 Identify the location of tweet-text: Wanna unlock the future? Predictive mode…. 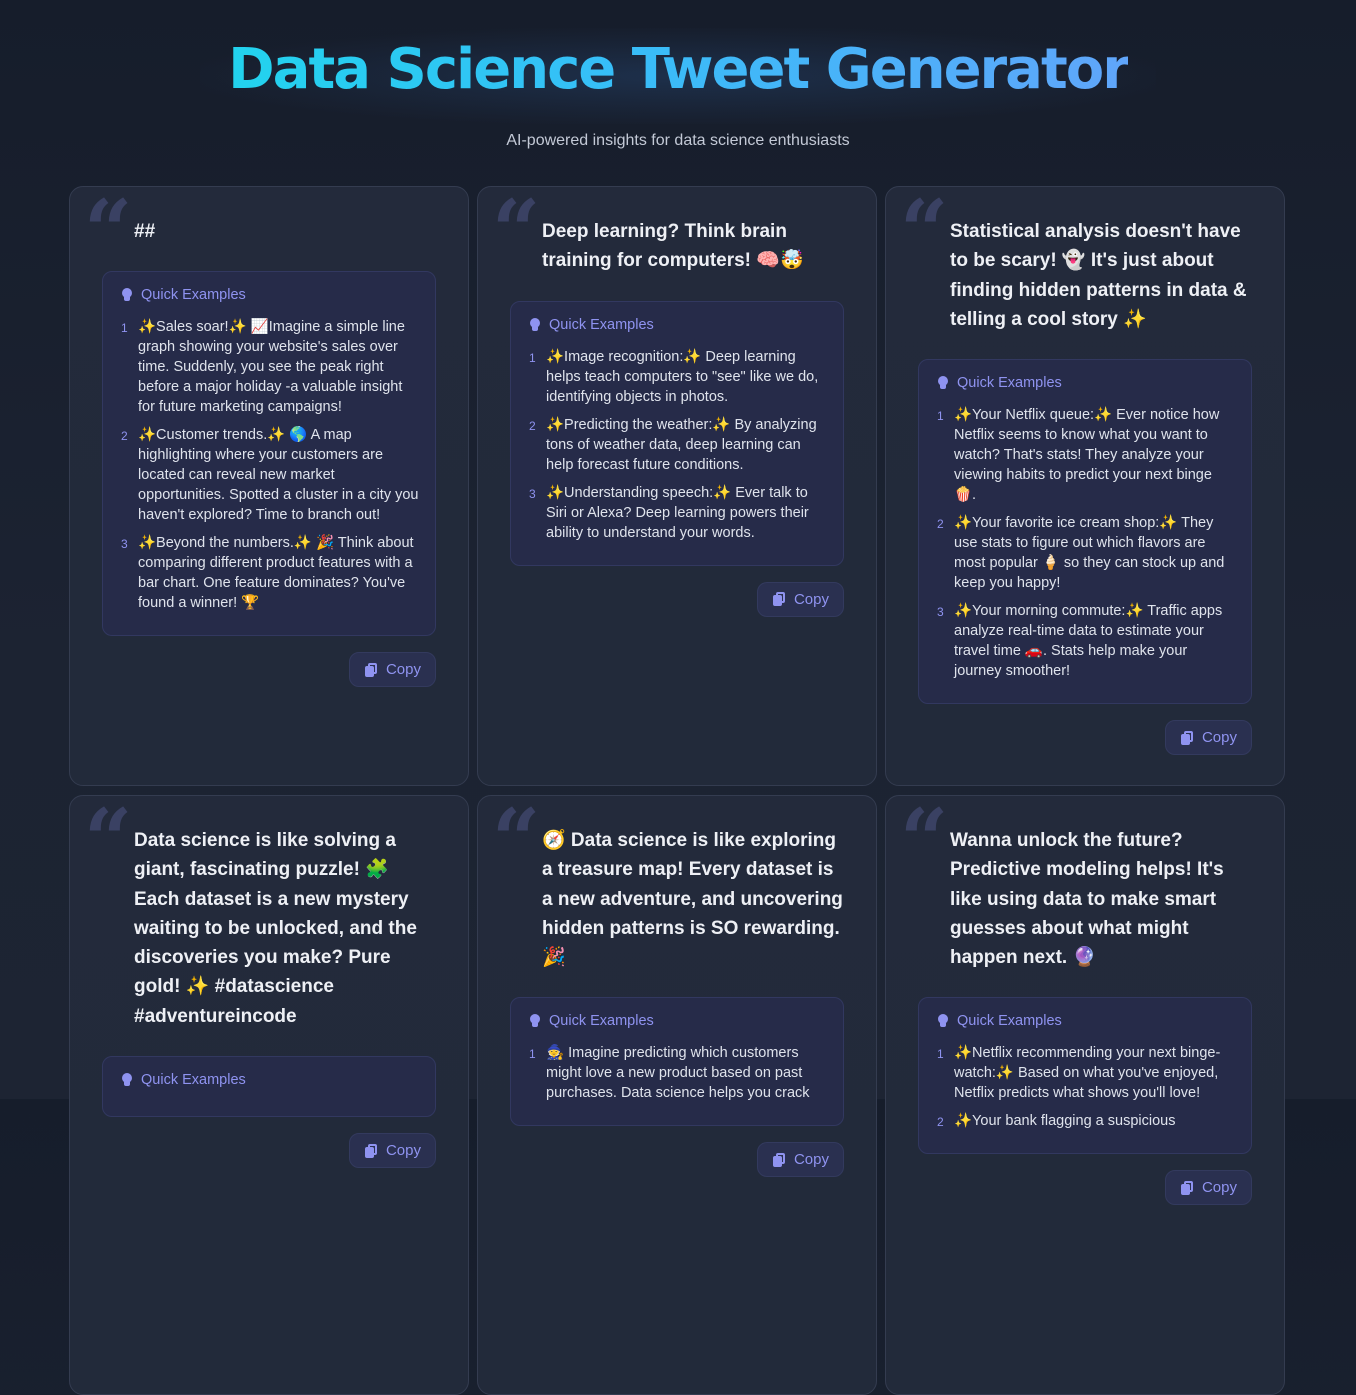
(1087, 899).